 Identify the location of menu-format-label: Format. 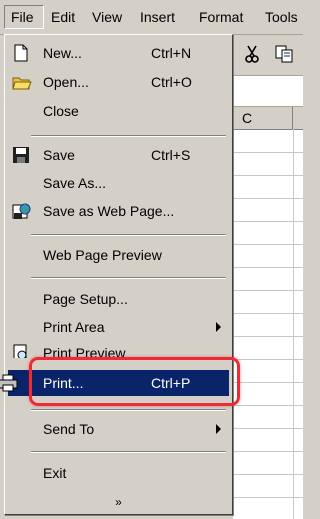
(221, 17).